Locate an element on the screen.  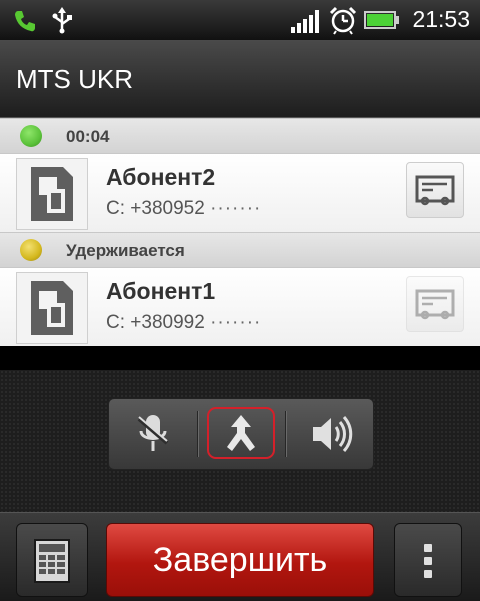
dialpad-icon is located at coordinates (52, 561).